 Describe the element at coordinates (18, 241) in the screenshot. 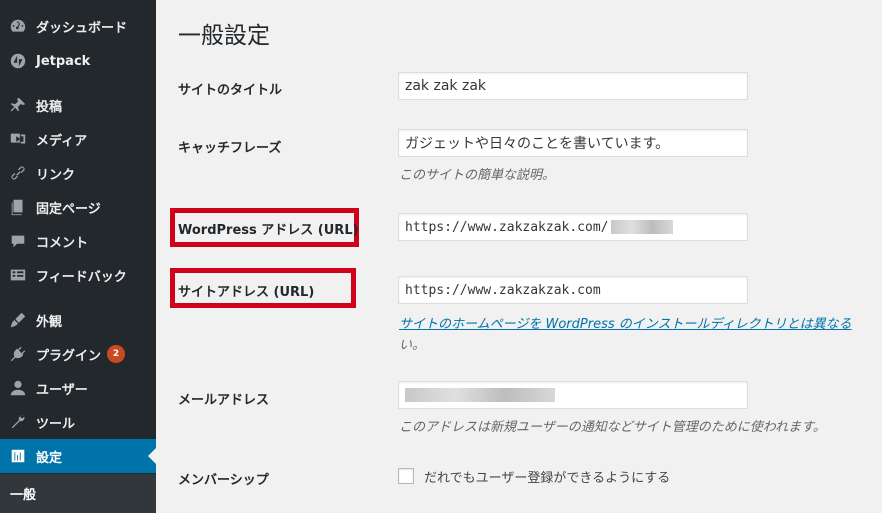

I see `comment-icon` at that location.